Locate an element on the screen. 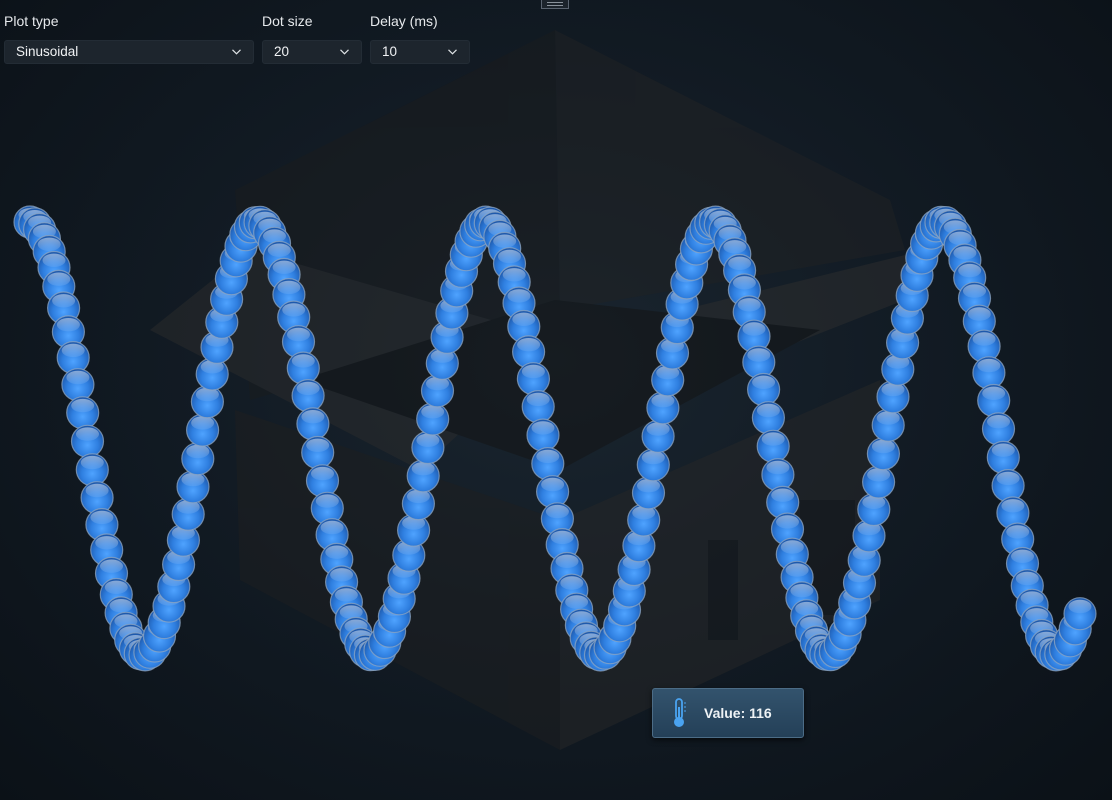  tooltip-value-label: Value: 116 is located at coordinates (738, 713).